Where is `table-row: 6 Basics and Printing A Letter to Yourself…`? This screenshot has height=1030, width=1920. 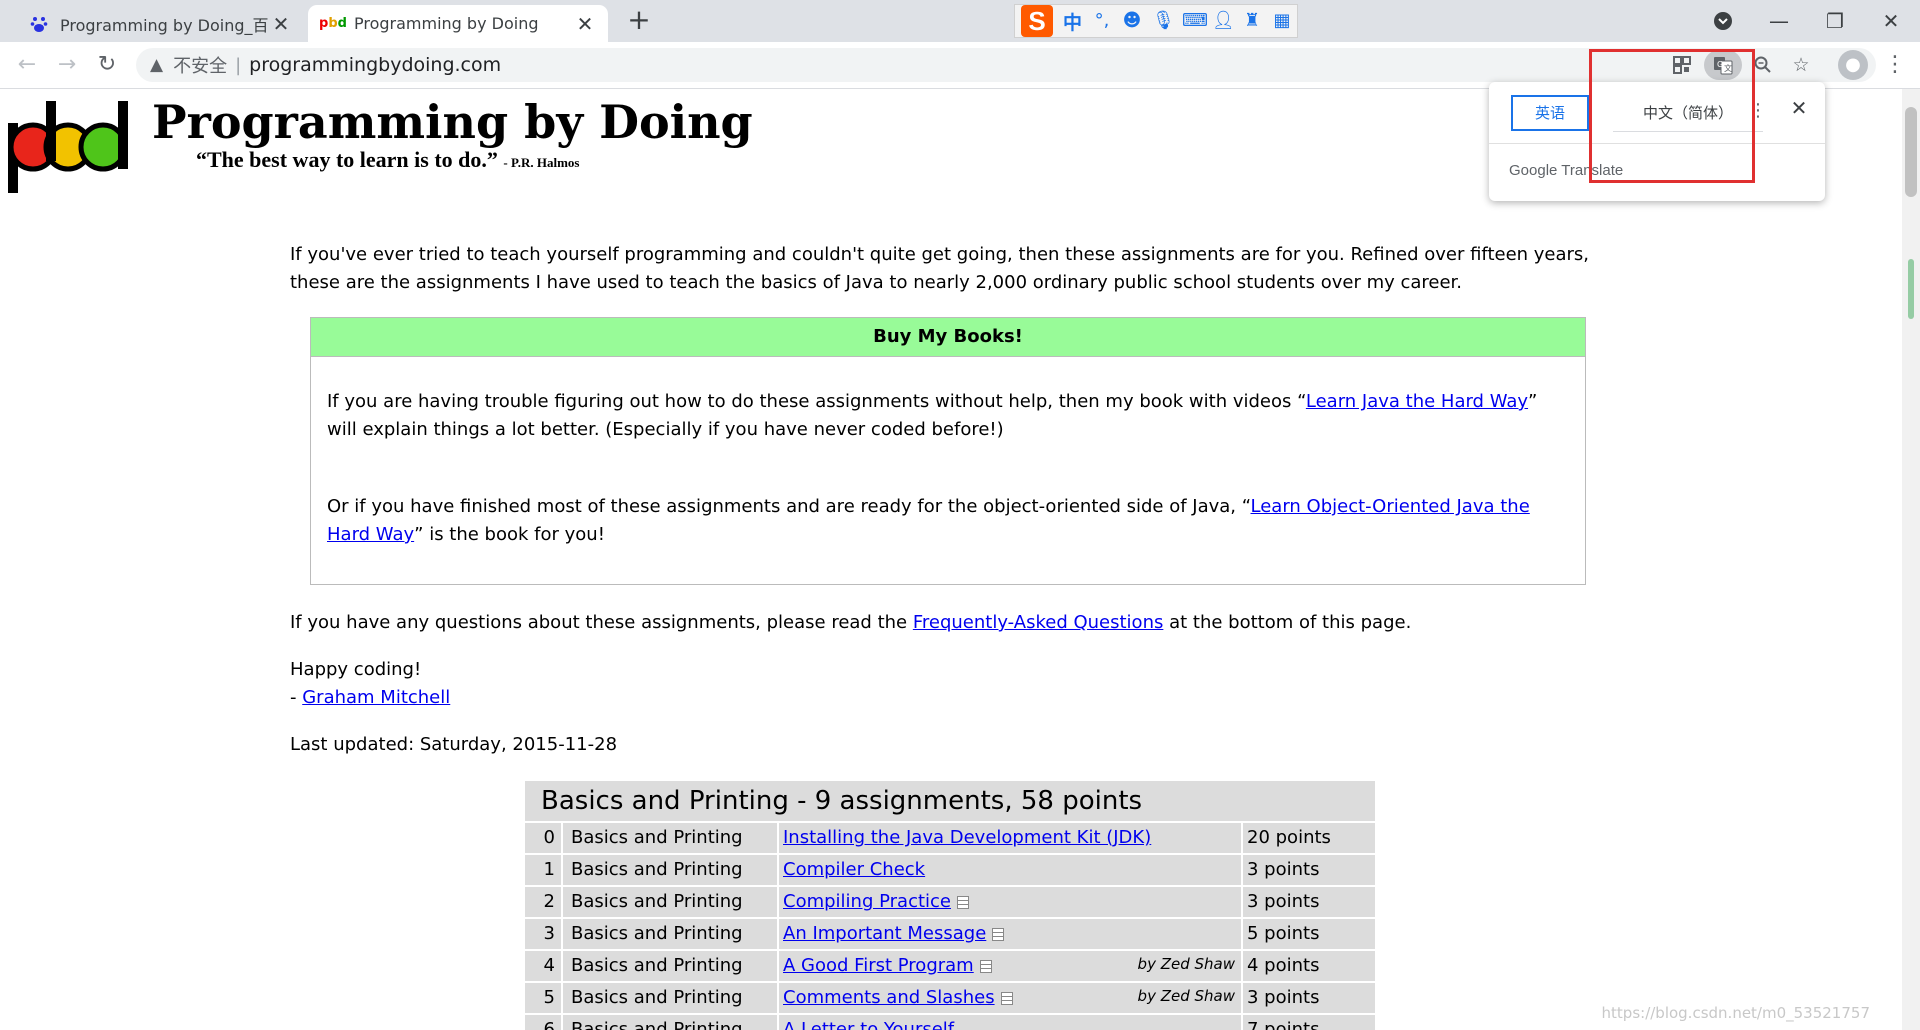 table-row: 6 Basics and Printing A Letter to Yourself… is located at coordinates (950, 1022).